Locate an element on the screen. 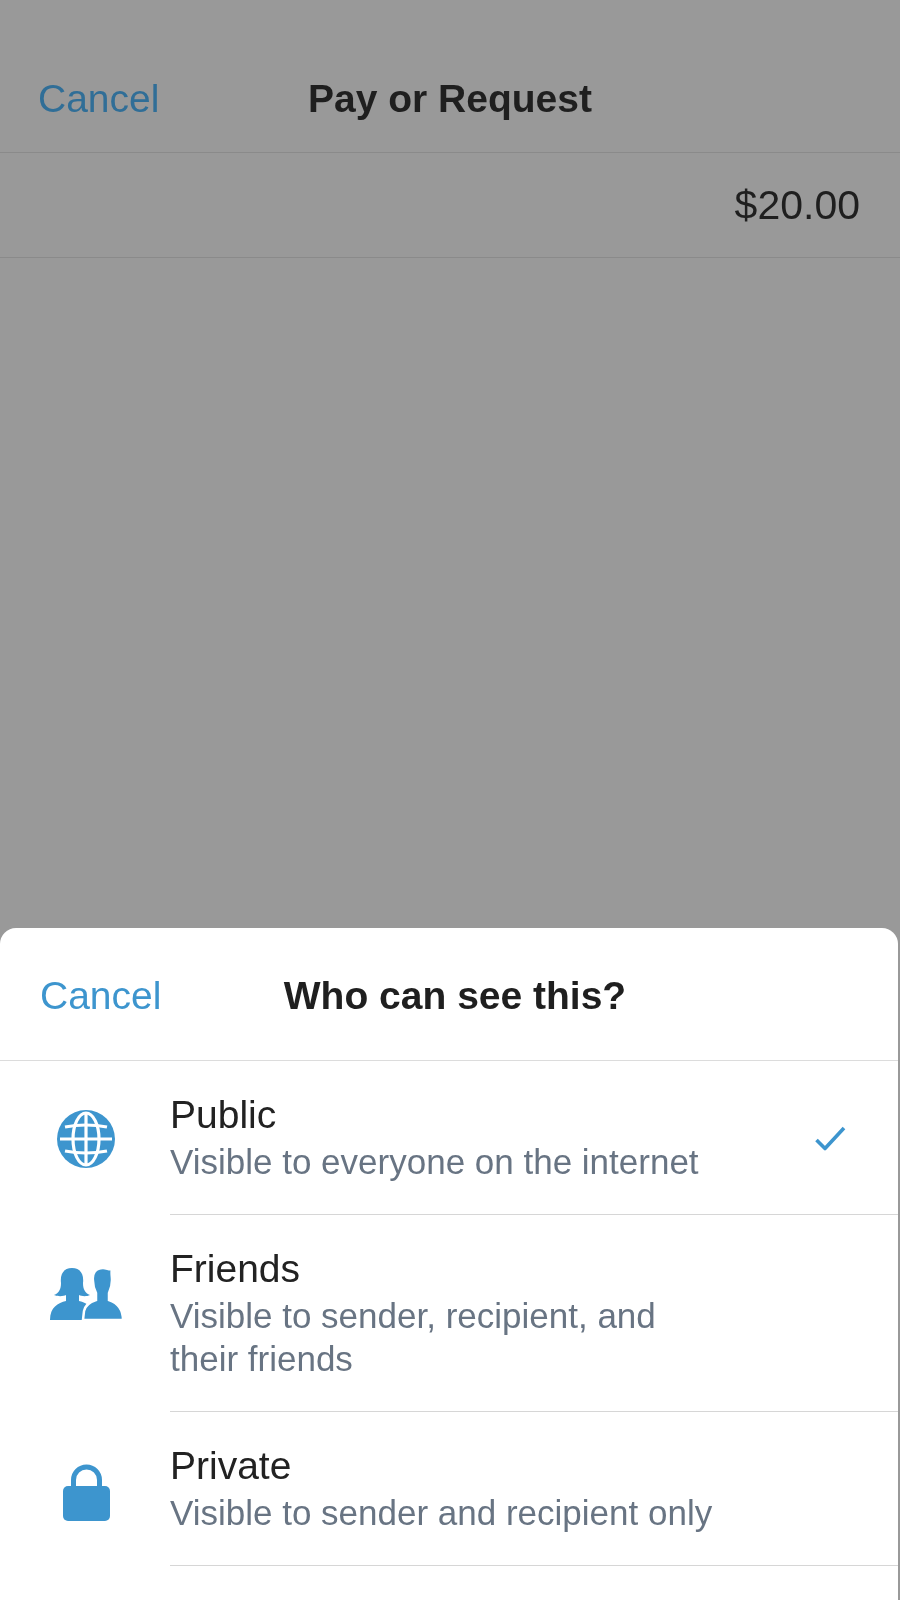 This screenshot has height=1600, width=900. option-description: Visible to everyone on the internet is located at coordinates (435, 1162).